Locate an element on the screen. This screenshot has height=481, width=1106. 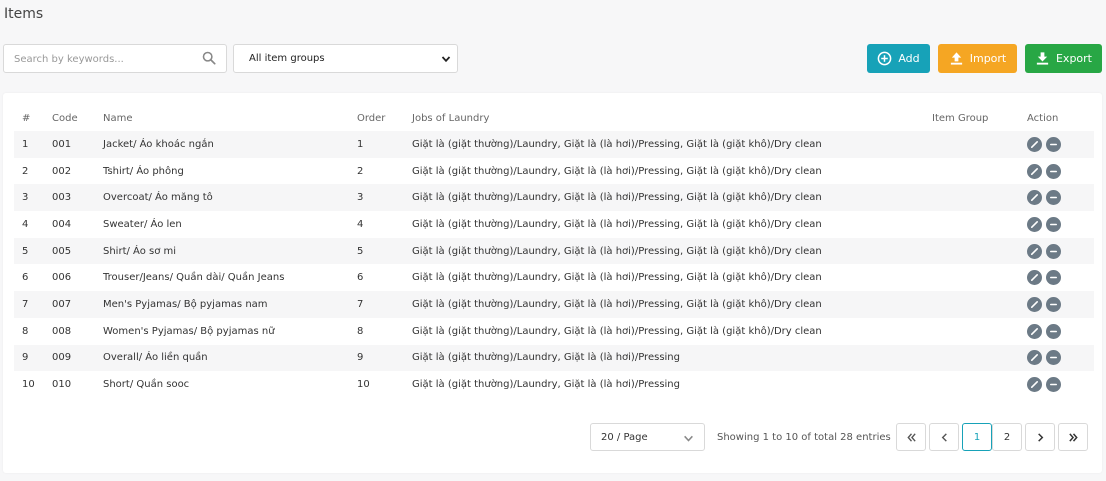
cell-name: Jacket/ Áo khoác ngắn is located at coordinates (158, 144).